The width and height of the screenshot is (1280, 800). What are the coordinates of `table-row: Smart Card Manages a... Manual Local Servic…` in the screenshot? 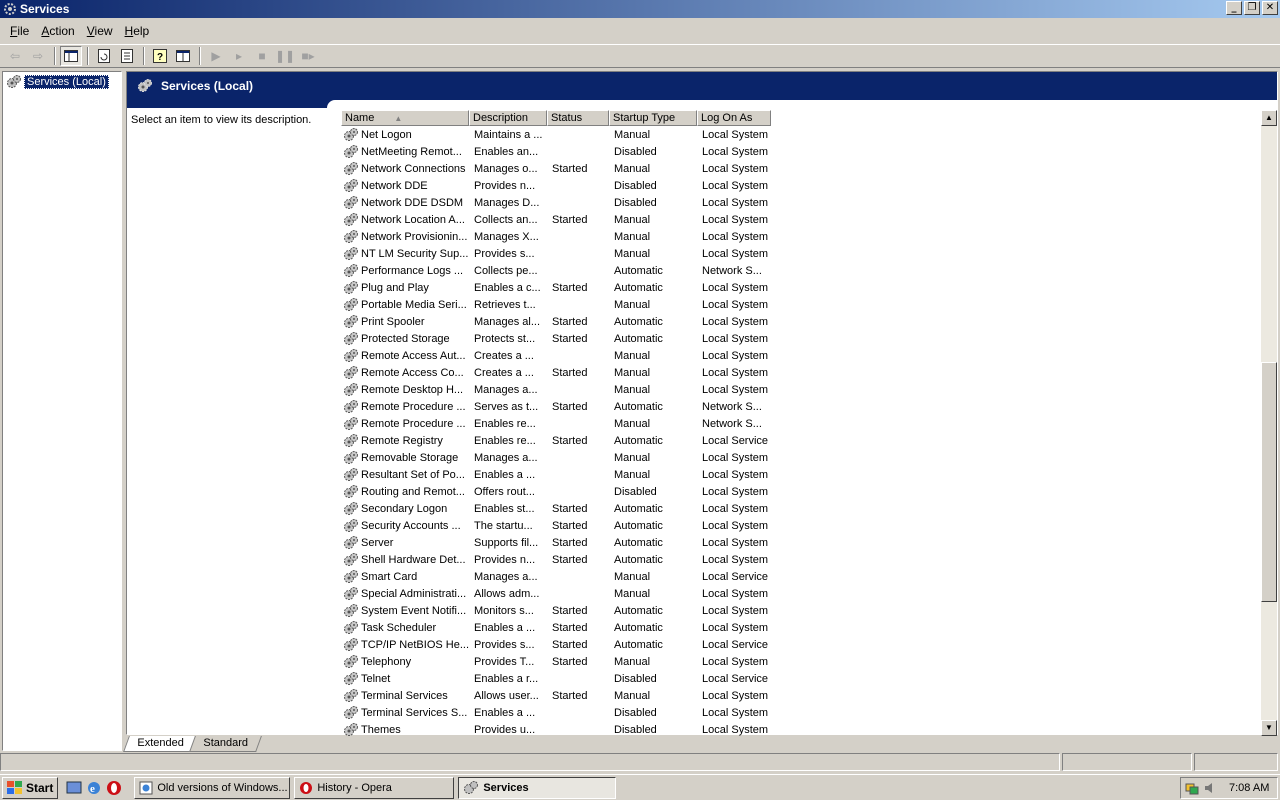 It's located at (556, 576).